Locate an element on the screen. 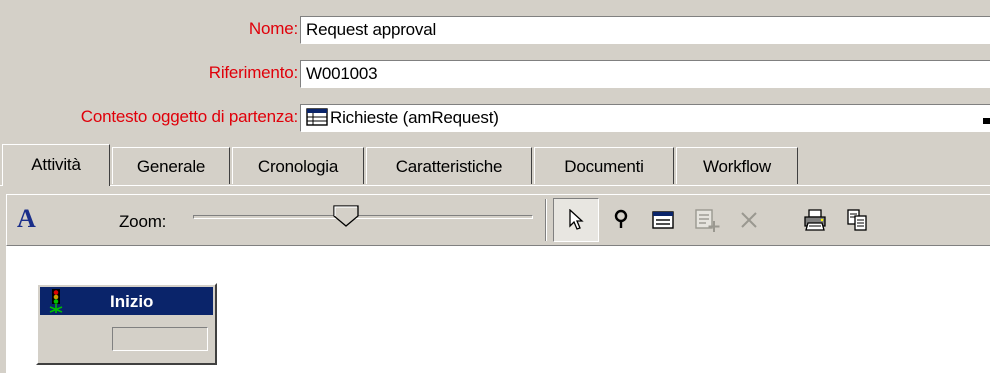 The width and height of the screenshot is (990, 373). font-icon: A is located at coordinates (26, 219).